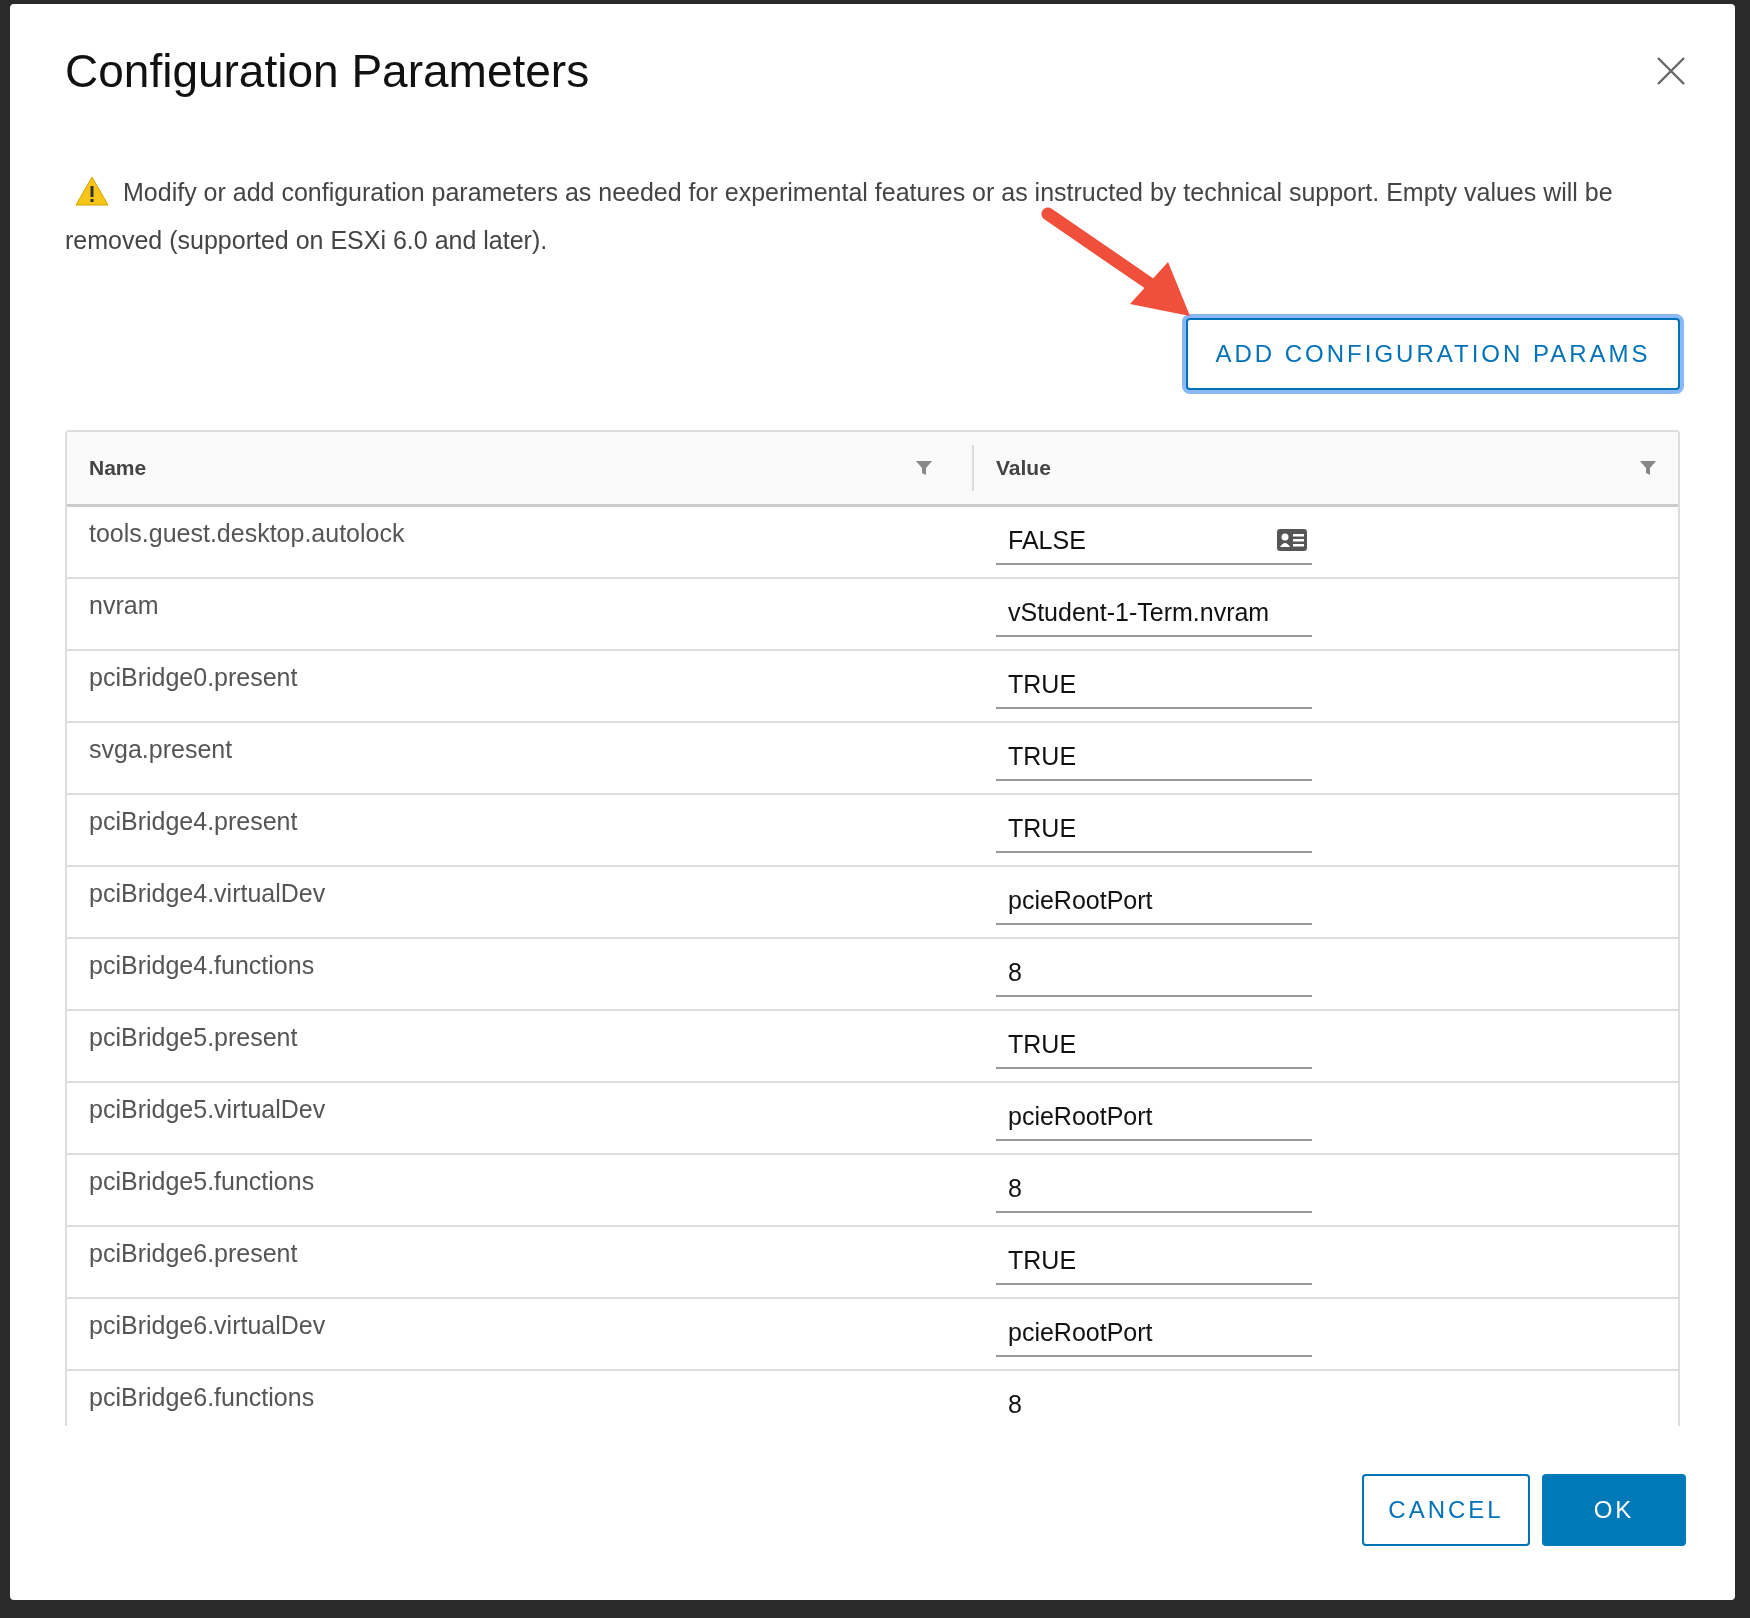  I want to click on parameter-name: nvram, so click(124, 605).